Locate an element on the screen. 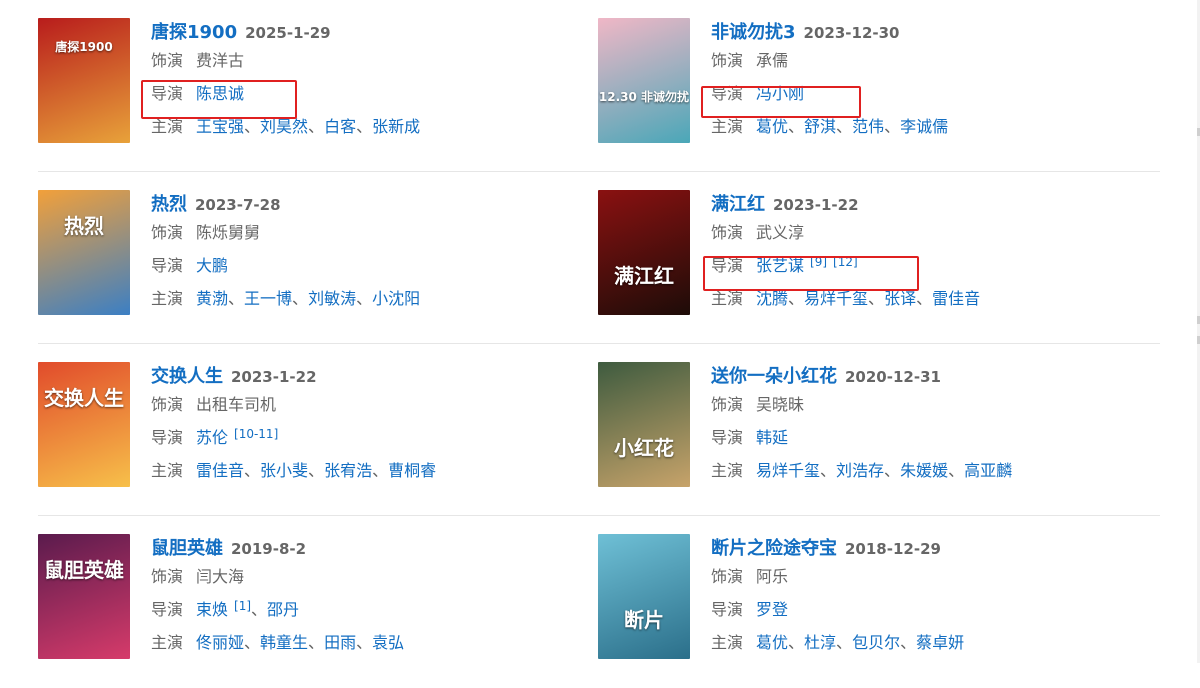  director-link: 张艺谋 is located at coordinates (780, 264).